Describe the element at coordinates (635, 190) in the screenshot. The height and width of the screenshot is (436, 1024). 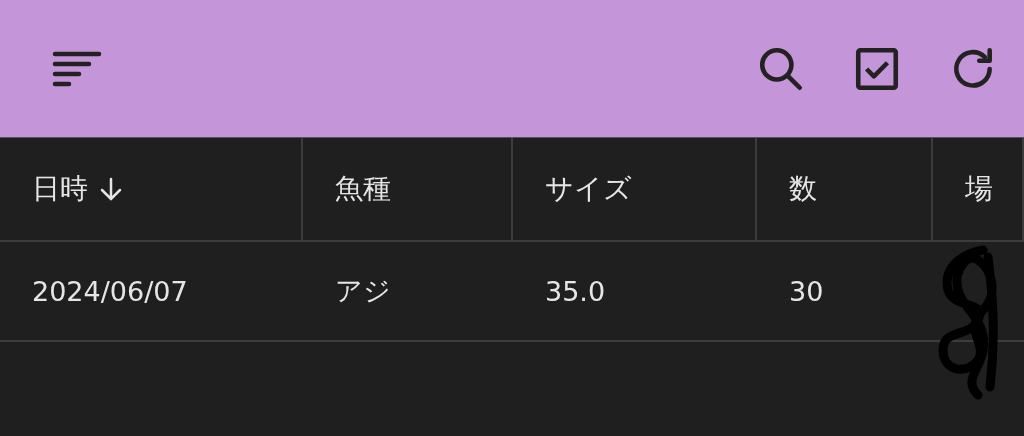
I see `column-header: サイズ` at that location.